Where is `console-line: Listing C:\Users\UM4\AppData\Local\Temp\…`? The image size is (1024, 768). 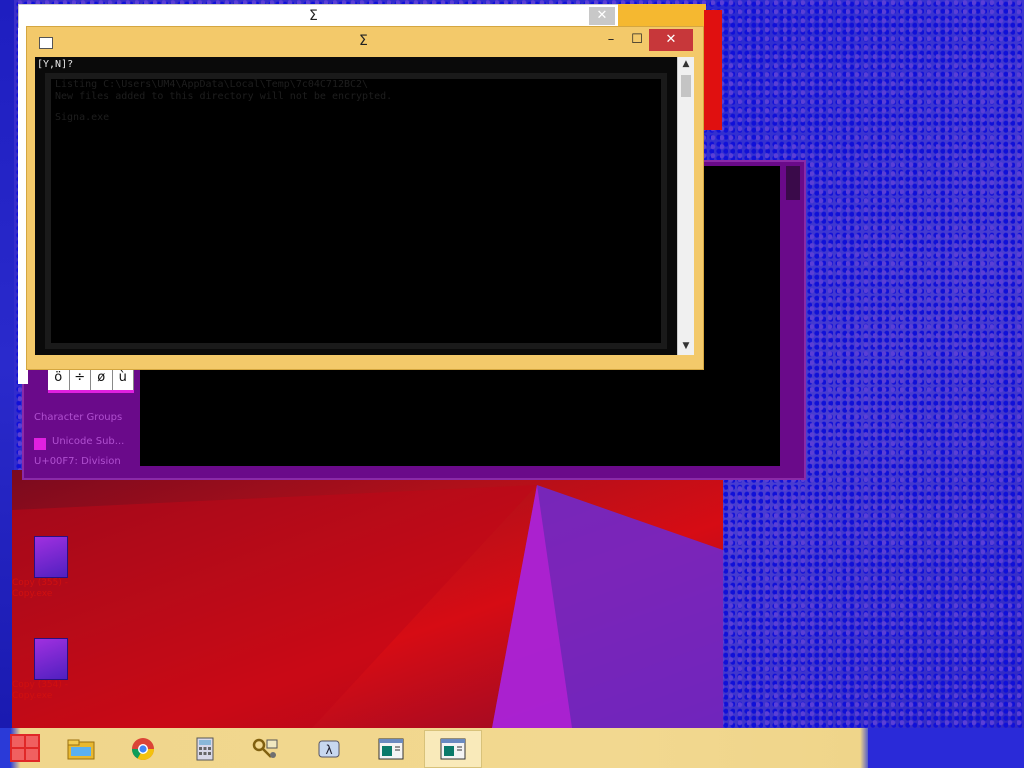
console-line: Listing C:\Users\UM4\AppData\Local\Temp\… is located at coordinates (212, 84).